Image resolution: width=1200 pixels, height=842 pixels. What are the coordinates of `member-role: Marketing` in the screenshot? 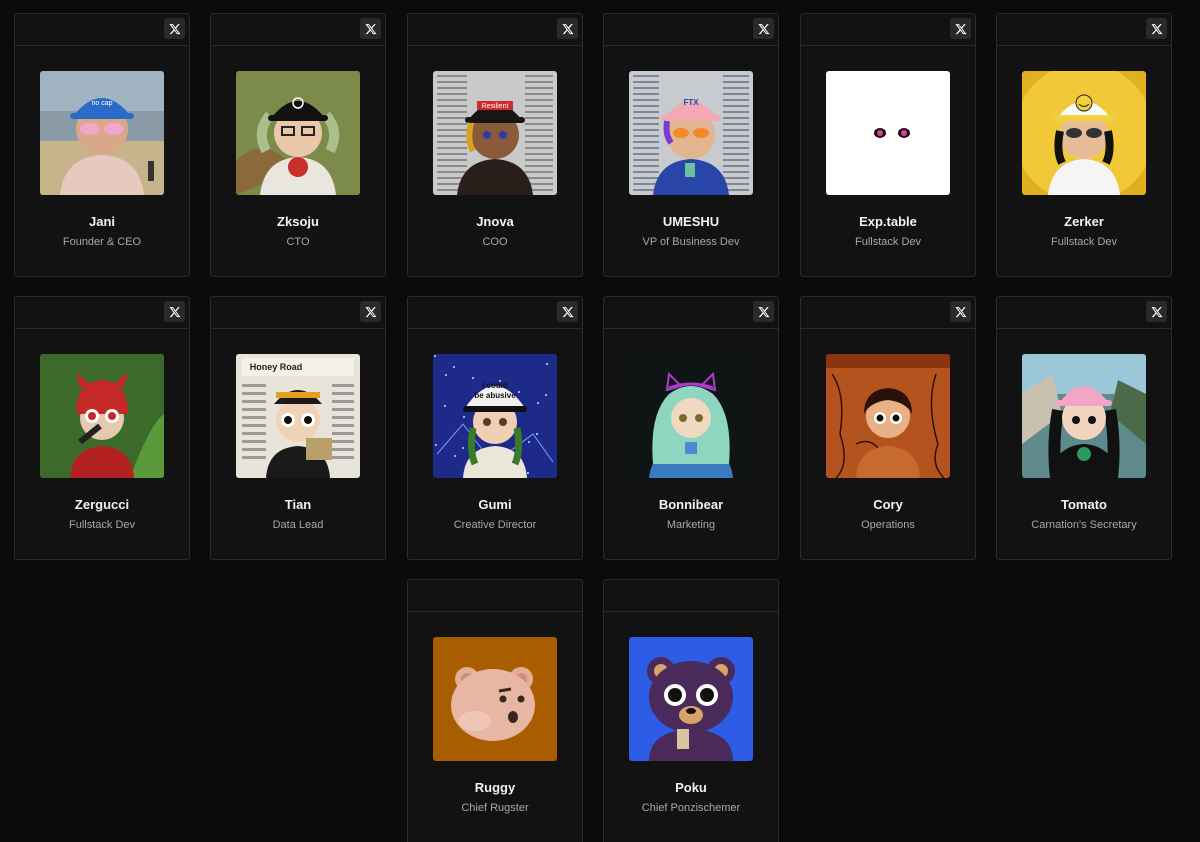 It's located at (691, 525).